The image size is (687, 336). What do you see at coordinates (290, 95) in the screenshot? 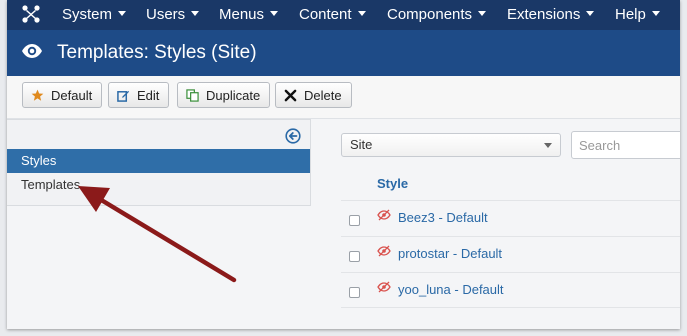
I see `close-icon` at bounding box center [290, 95].